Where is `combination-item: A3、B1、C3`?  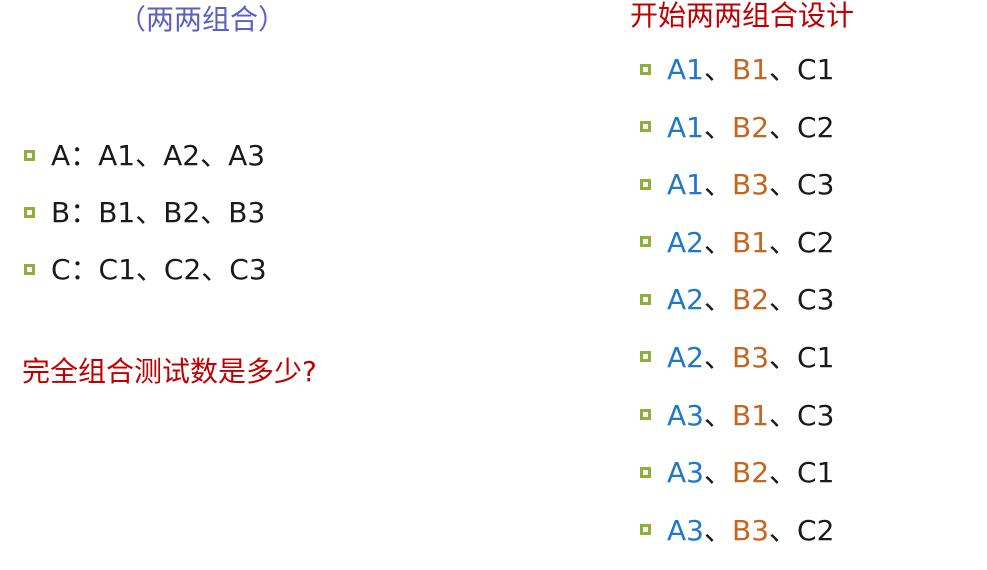 combination-item: A3、B1、C3 is located at coordinates (737, 425).